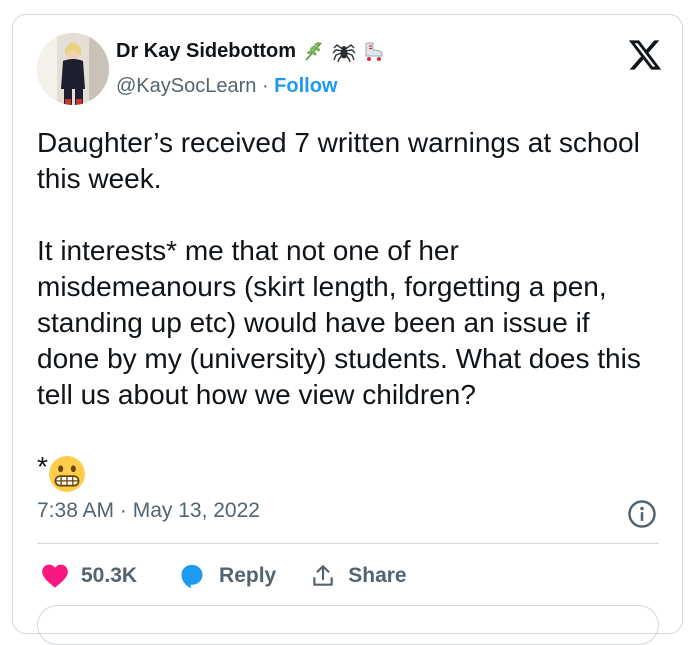  Describe the element at coordinates (374, 51) in the screenshot. I see `roller-skate-icon` at that location.